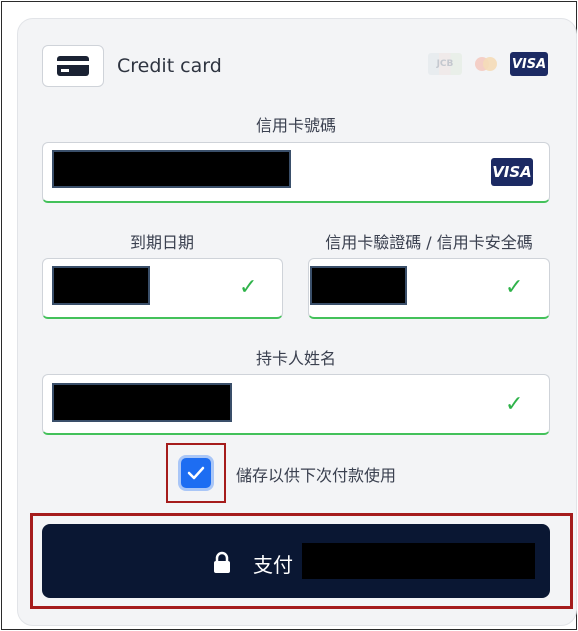 The height and width of the screenshot is (631, 578). I want to click on card-number-label: 信用卡號碼, so click(295, 125).